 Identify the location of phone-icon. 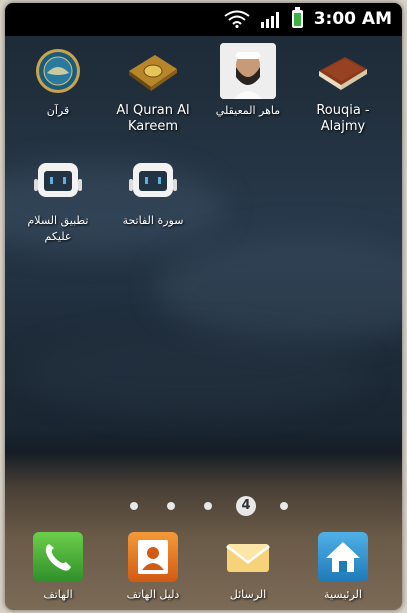
(58, 557).